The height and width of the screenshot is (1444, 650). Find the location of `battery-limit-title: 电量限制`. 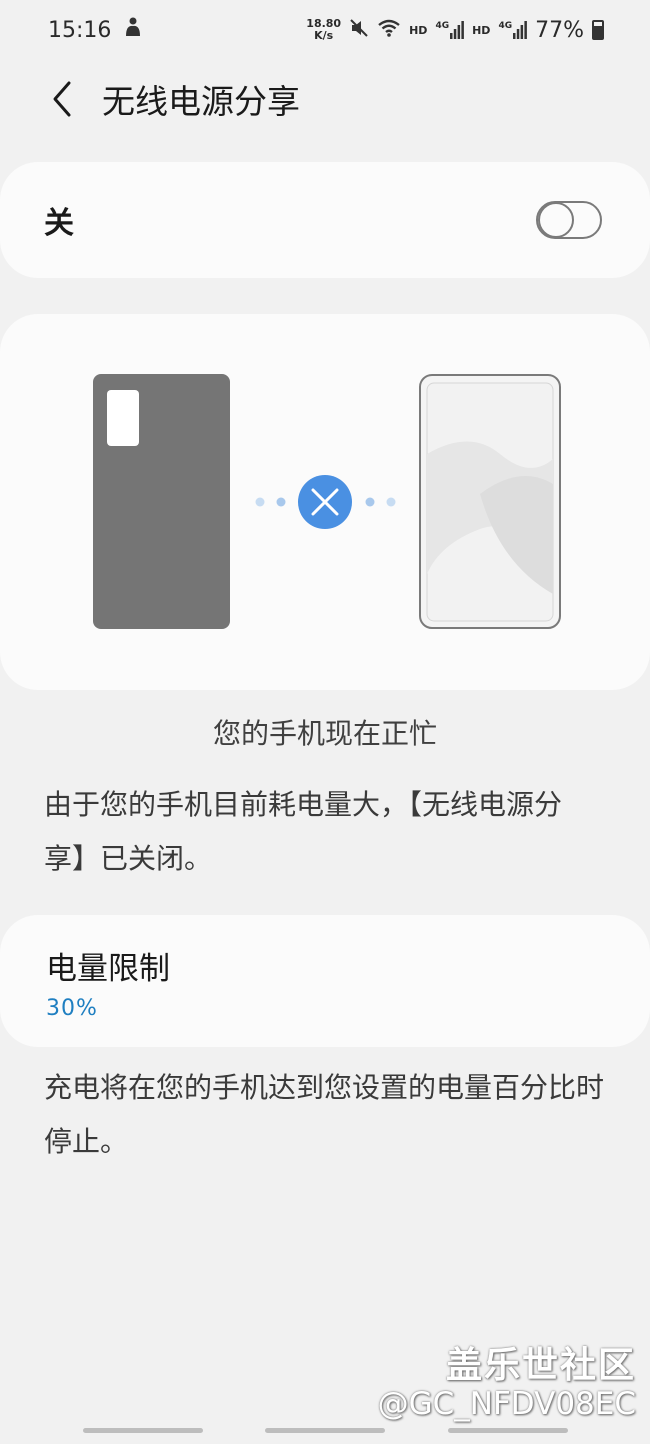

battery-limit-title: 电量限制 is located at coordinates (108, 969).